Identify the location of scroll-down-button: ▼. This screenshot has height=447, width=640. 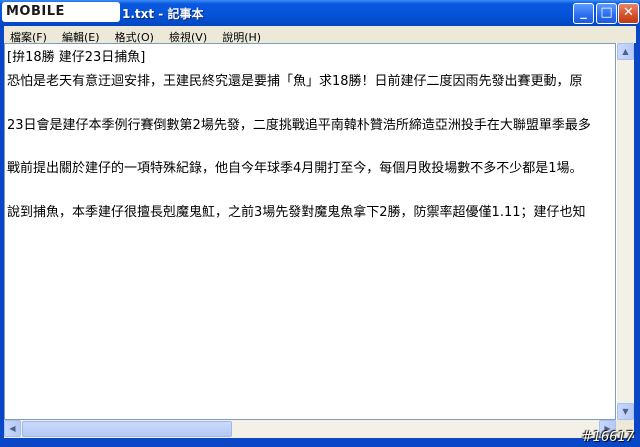
(625, 411).